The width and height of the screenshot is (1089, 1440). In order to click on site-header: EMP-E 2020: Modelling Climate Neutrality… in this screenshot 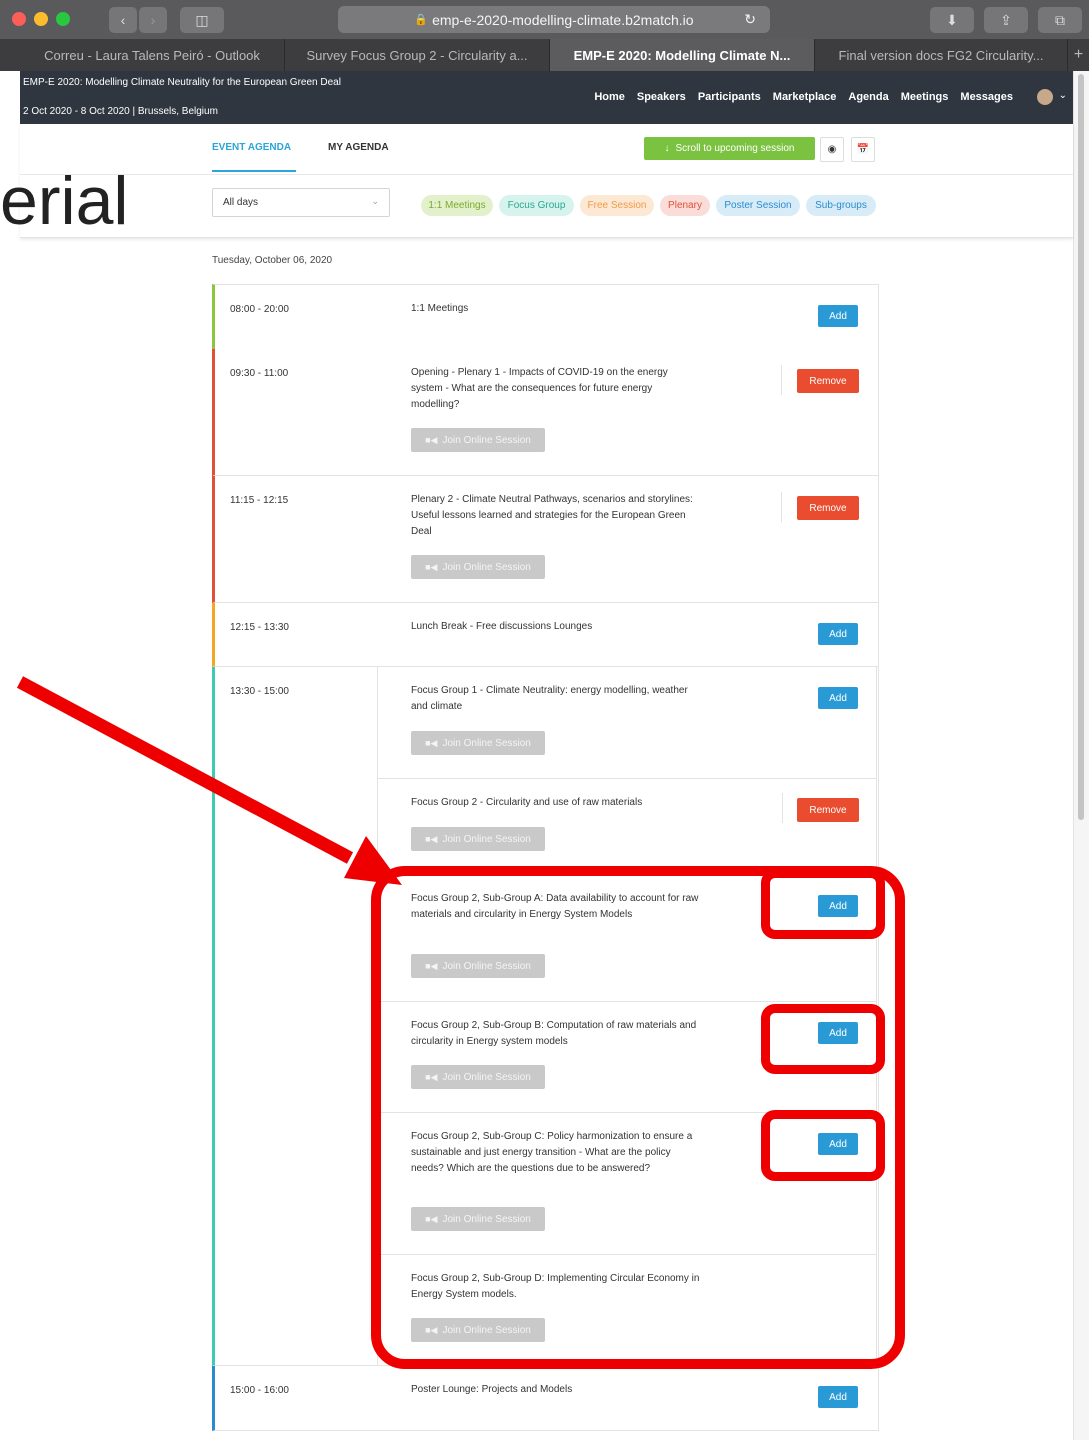, I will do `click(546, 97)`.